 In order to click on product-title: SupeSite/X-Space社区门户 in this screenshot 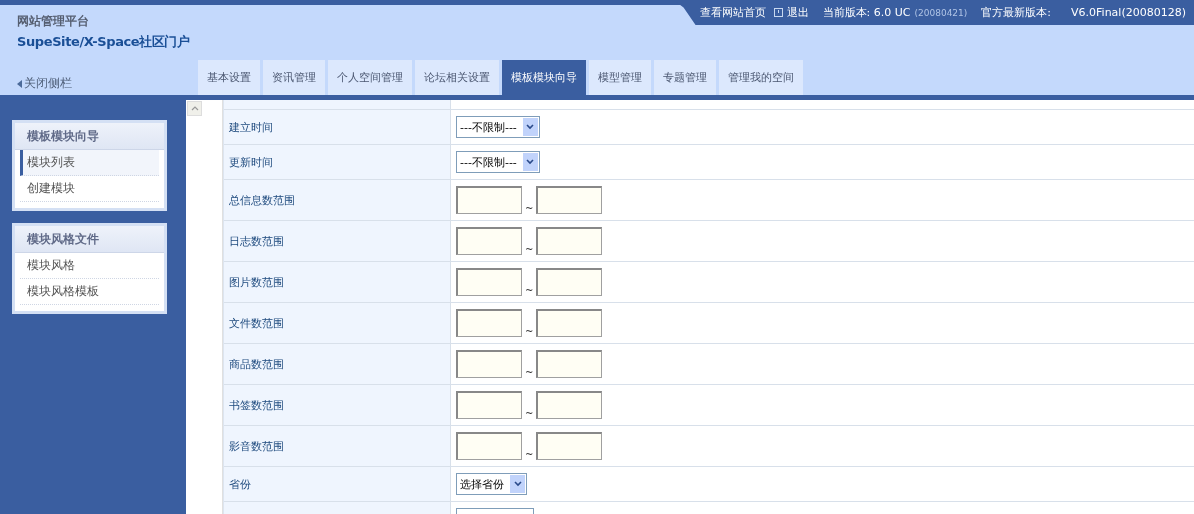, I will do `click(103, 42)`.